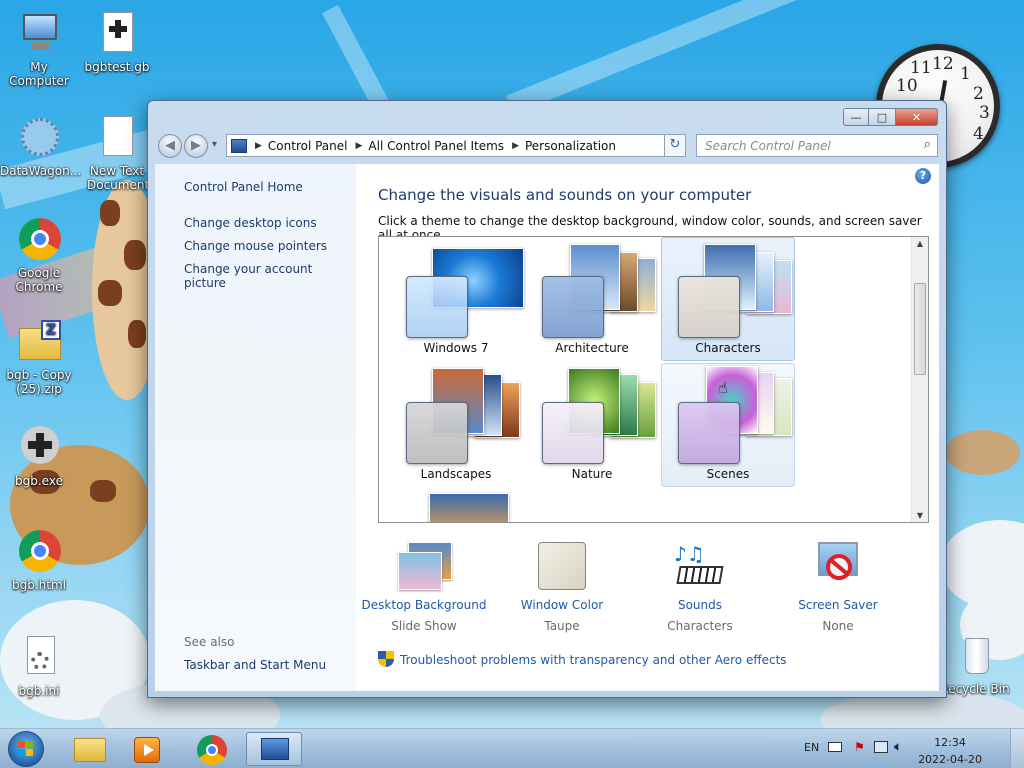 Image resolution: width=1024 pixels, height=768 pixels. What do you see at coordinates (907, 86) in the screenshot?
I see `clock-numeral: 10` at bounding box center [907, 86].